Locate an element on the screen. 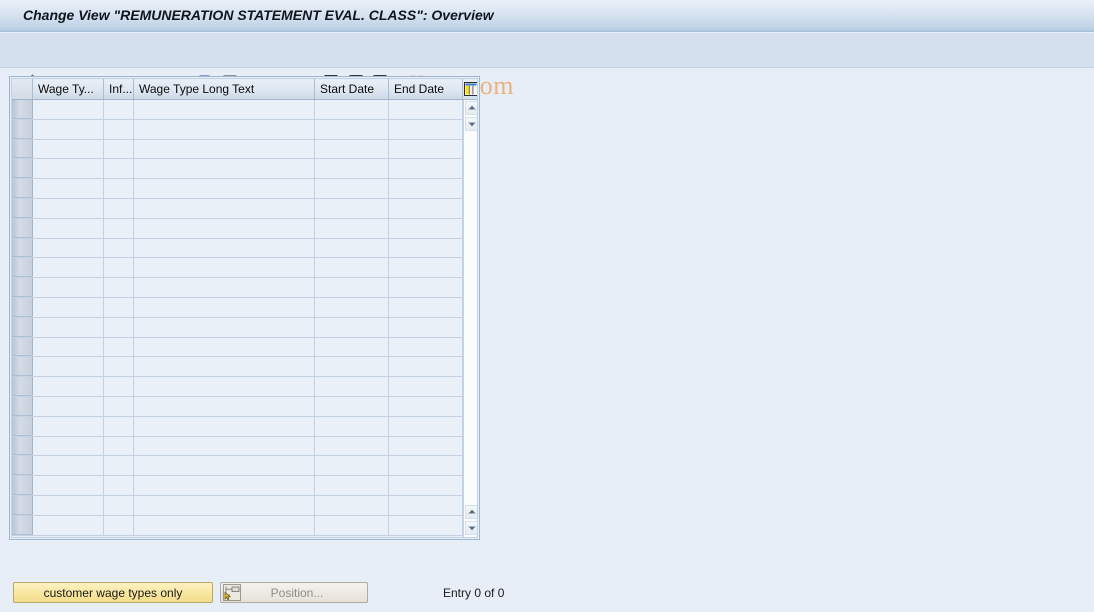 The height and width of the screenshot is (612, 1094). customer-wage-types-only-button: customer wage types only is located at coordinates (113, 592).